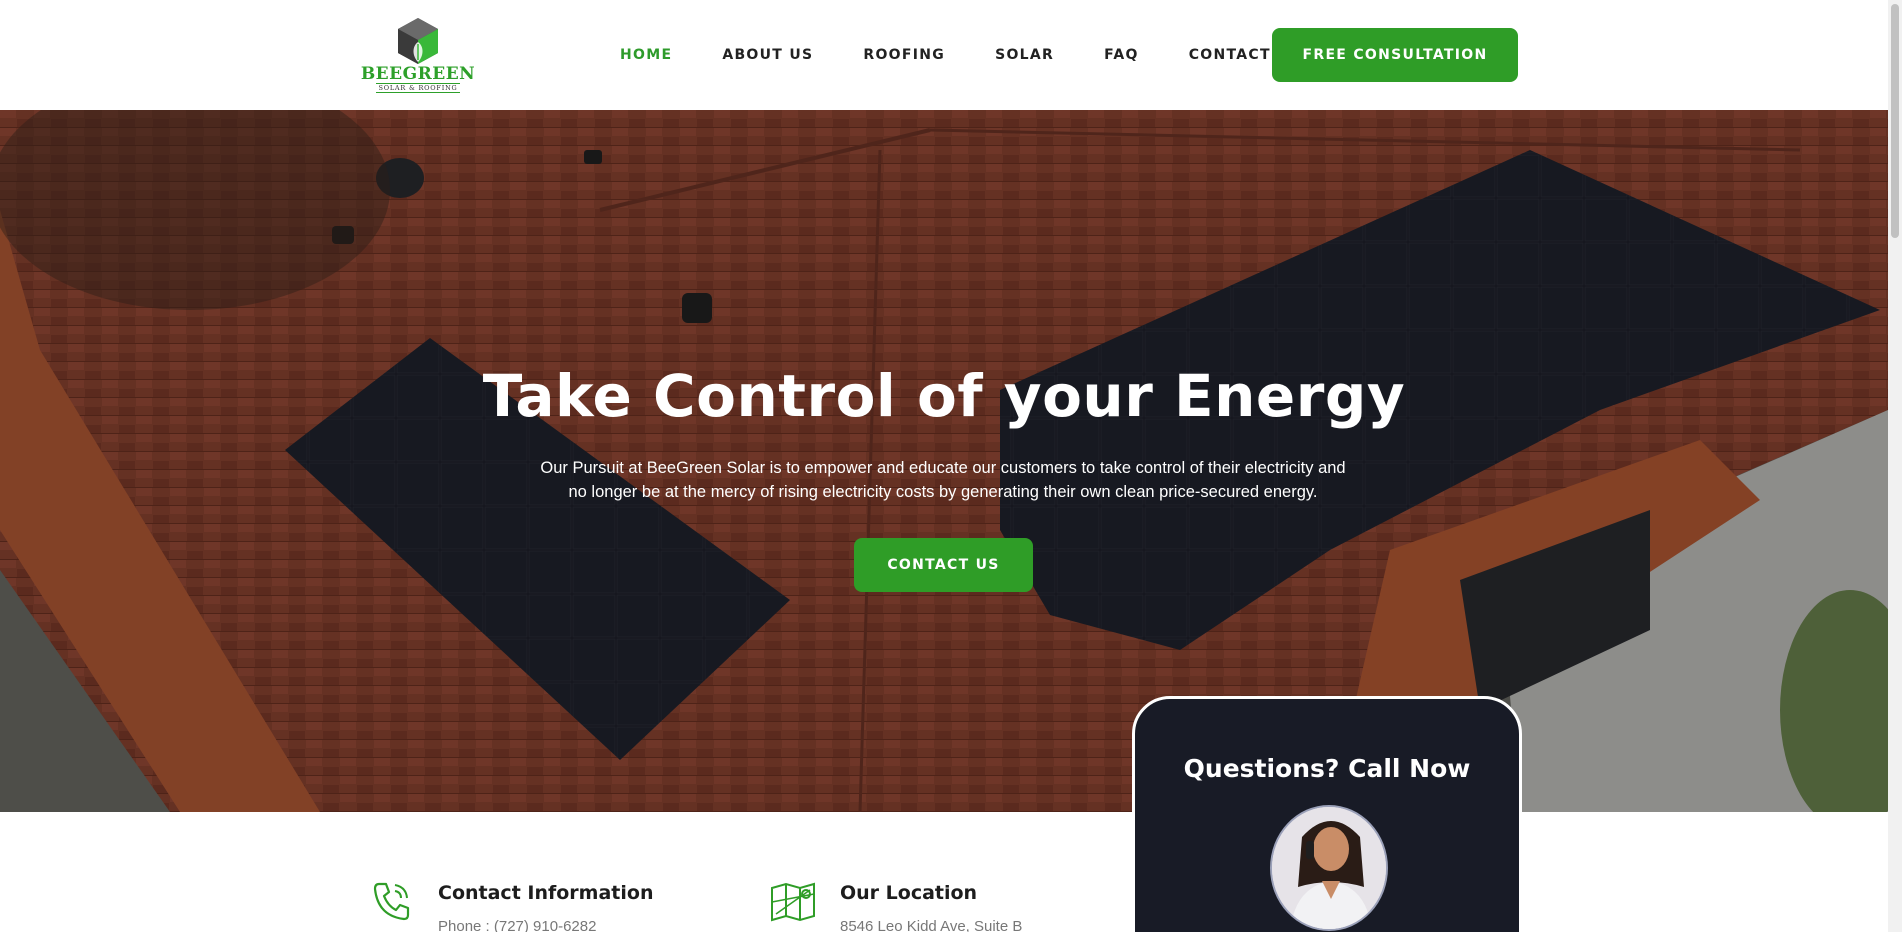 This screenshot has height=932, width=1902. Describe the element at coordinates (909, 893) in the screenshot. I see `location-title: Our Location` at that location.